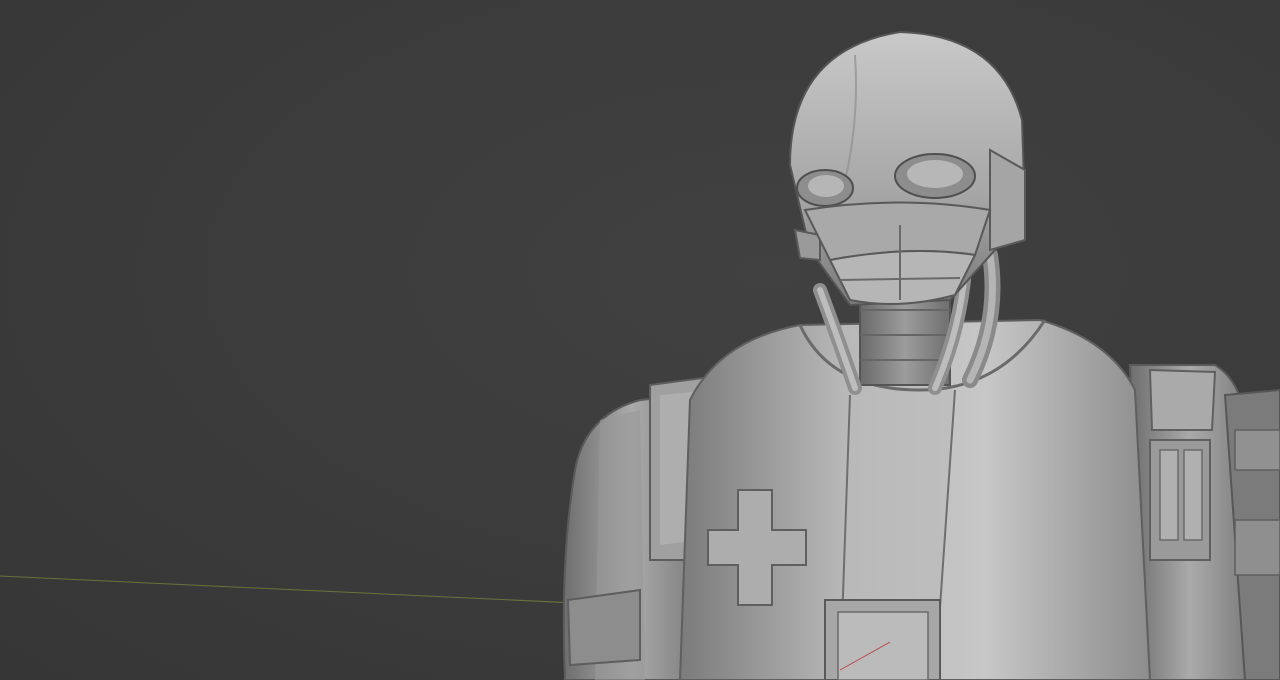  What do you see at coordinates (882, 639) in the screenshot?
I see `chest-box` at bounding box center [882, 639].